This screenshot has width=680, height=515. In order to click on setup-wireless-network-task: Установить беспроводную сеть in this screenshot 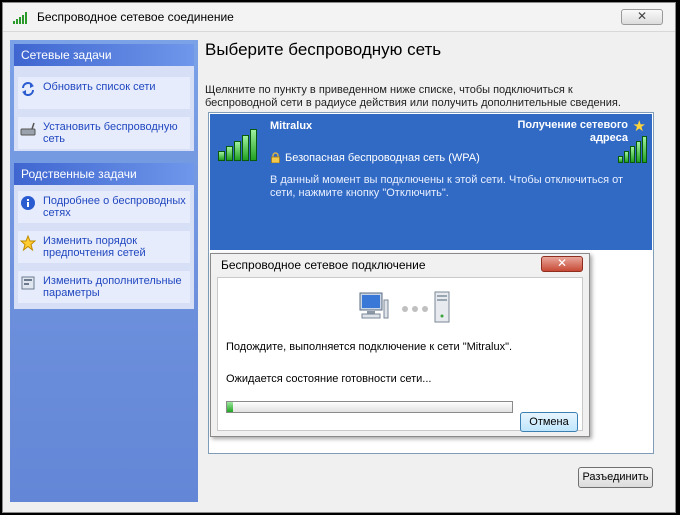, I will do `click(104, 133)`.